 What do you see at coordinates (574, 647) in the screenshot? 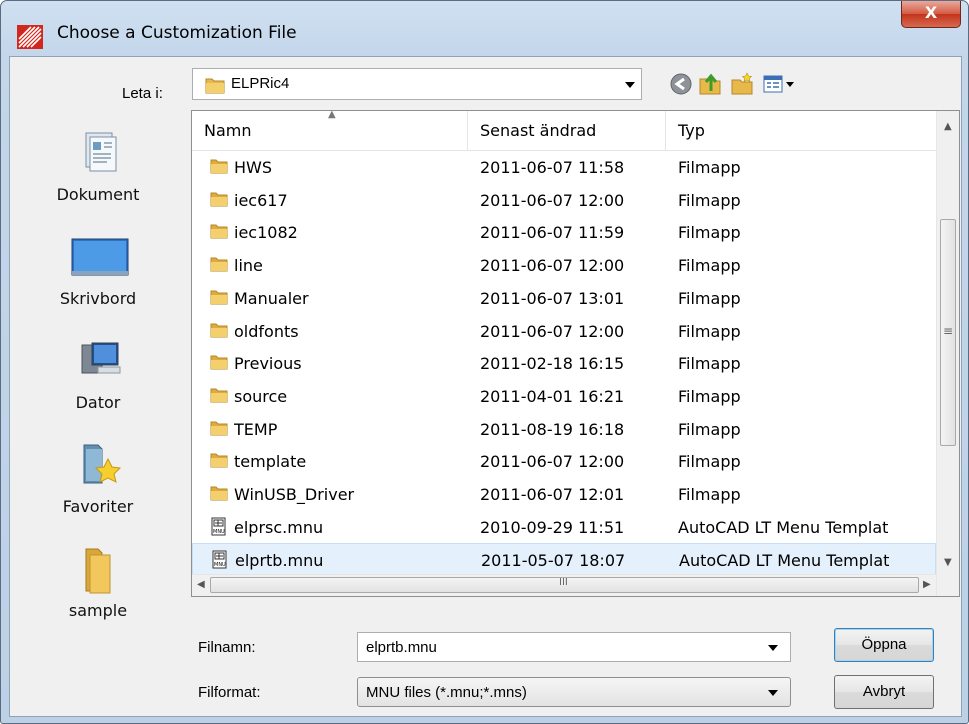
I see `filename-input: elprtb.mnu` at bounding box center [574, 647].